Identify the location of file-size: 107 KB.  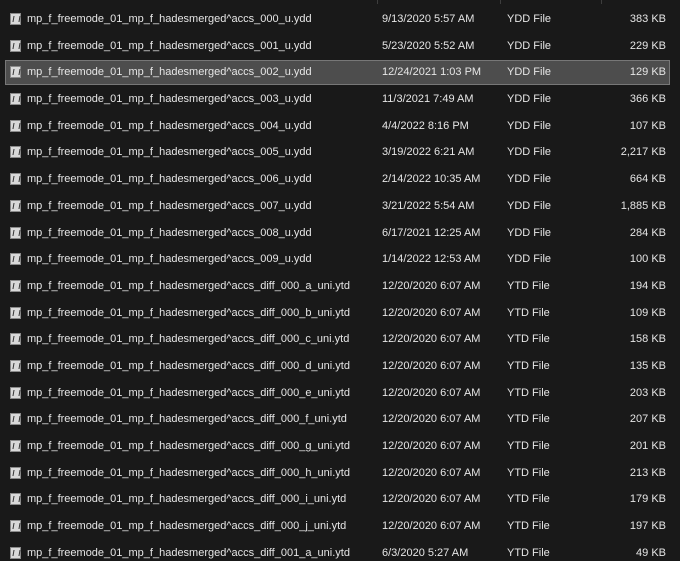
(647, 125).